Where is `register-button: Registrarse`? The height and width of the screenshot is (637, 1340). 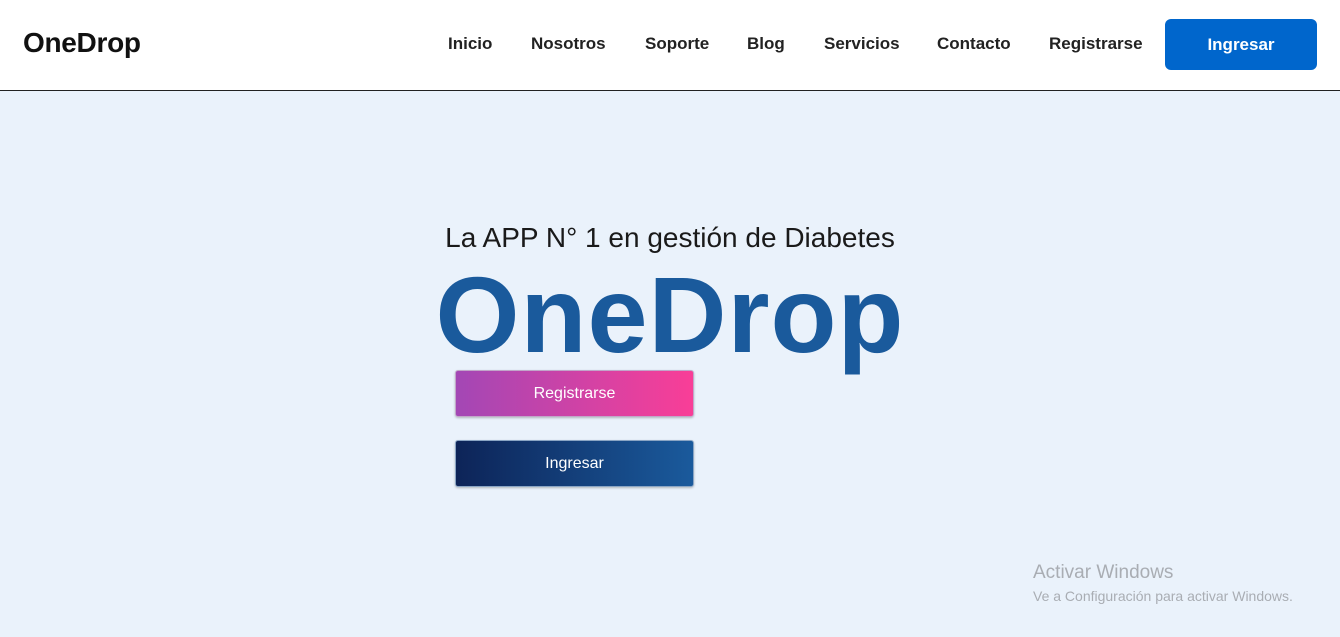 register-button: Registrarse is located at coordinates (574, 393).